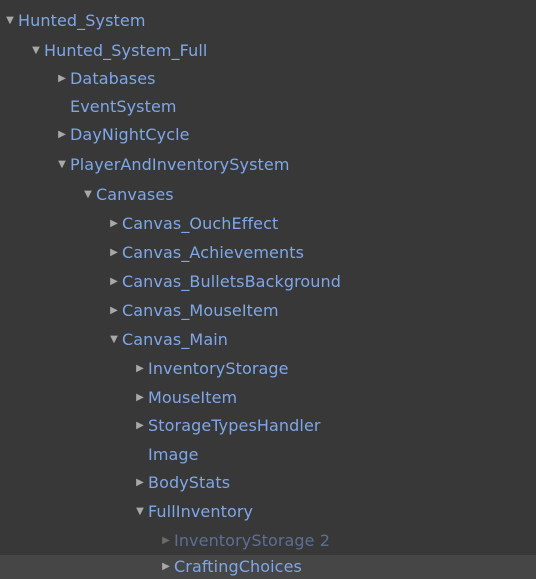  What do you see at coordinates (135, 194) in the screenshot?
I see `tree-item-label: Canvases` at bounding box center [135, 194].